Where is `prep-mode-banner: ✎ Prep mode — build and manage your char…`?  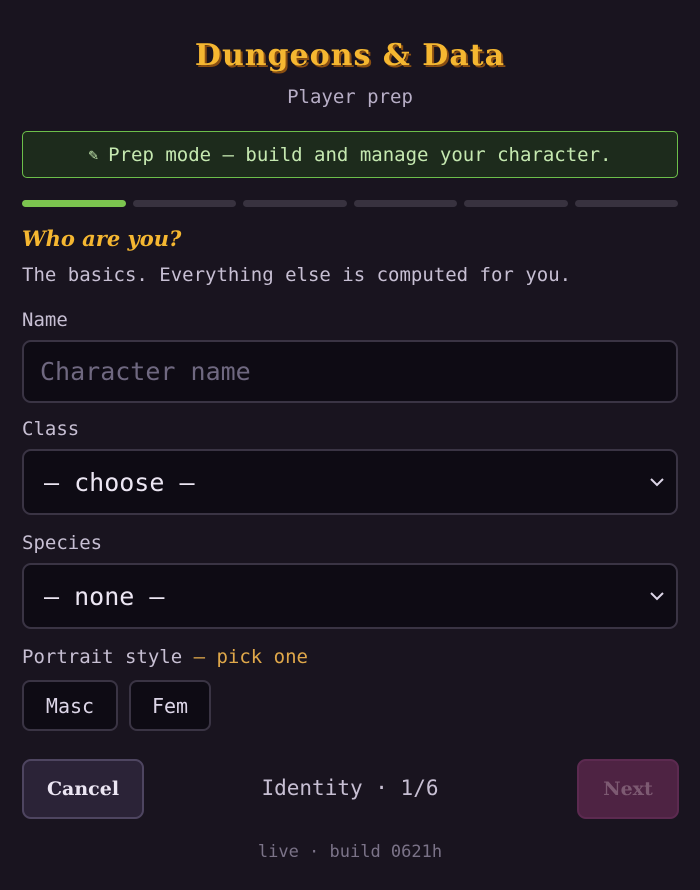
prep-mode-banner: ✎ Prep mode — build and manage your char… is located at coordinates (350, 154).